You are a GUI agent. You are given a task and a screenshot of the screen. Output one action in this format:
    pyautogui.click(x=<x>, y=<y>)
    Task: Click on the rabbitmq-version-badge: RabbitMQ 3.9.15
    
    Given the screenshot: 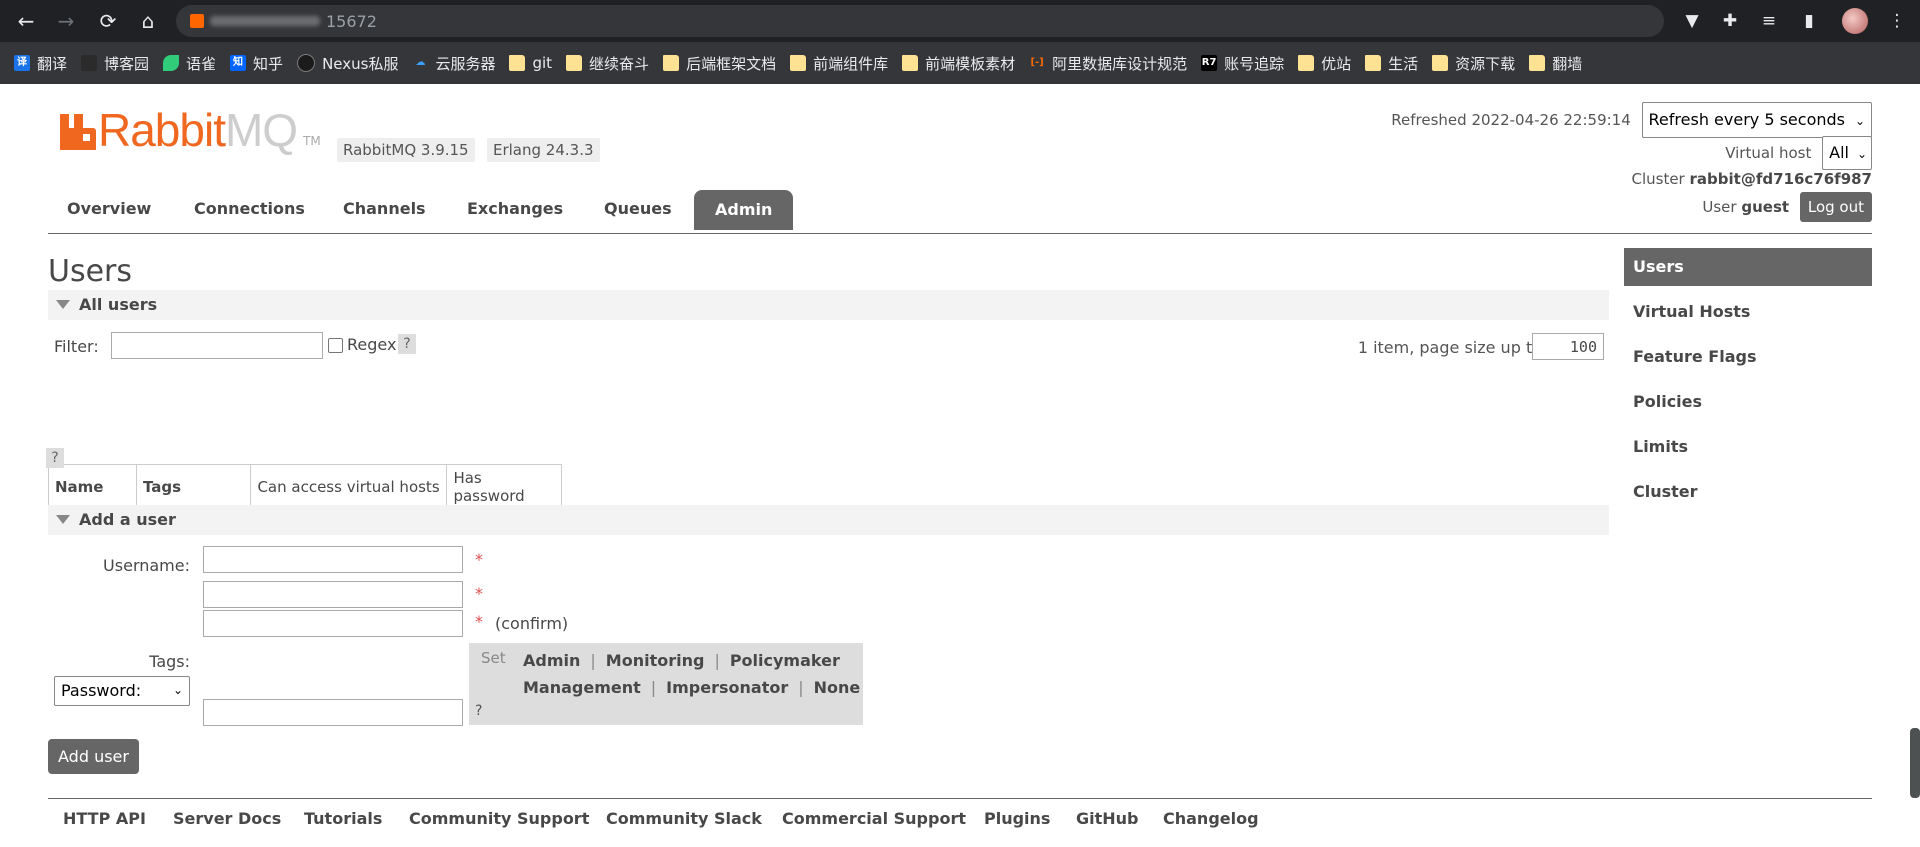 What is the action you would take?
    pyautogui.click(x=406, y=150)
    